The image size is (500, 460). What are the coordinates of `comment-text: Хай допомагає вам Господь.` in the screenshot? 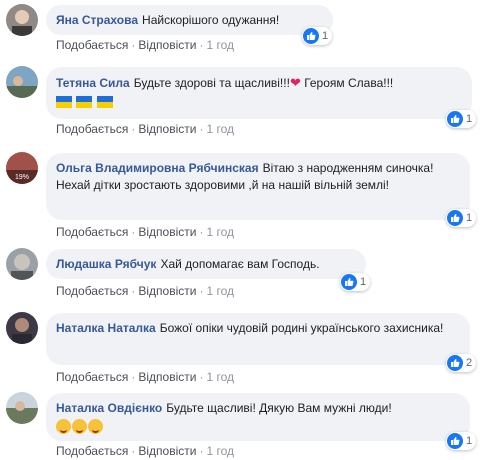 It's located at (240, 264).